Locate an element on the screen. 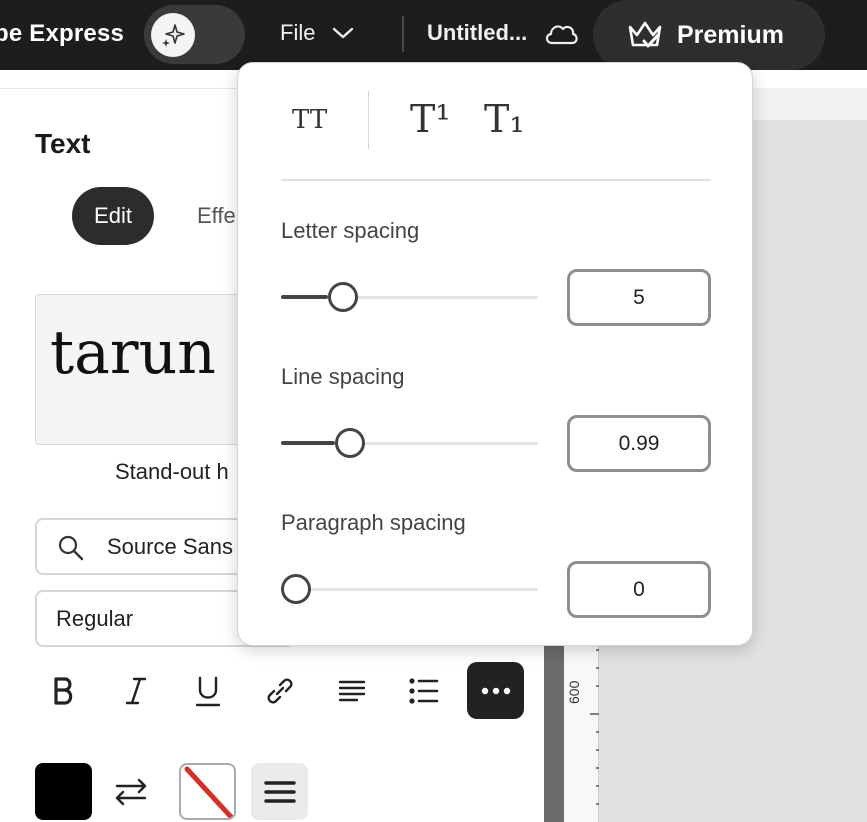 Image resolution: width=867 pixels, height=822 pixels. subscript-button: T₁ is located at coordinates (504, 119).